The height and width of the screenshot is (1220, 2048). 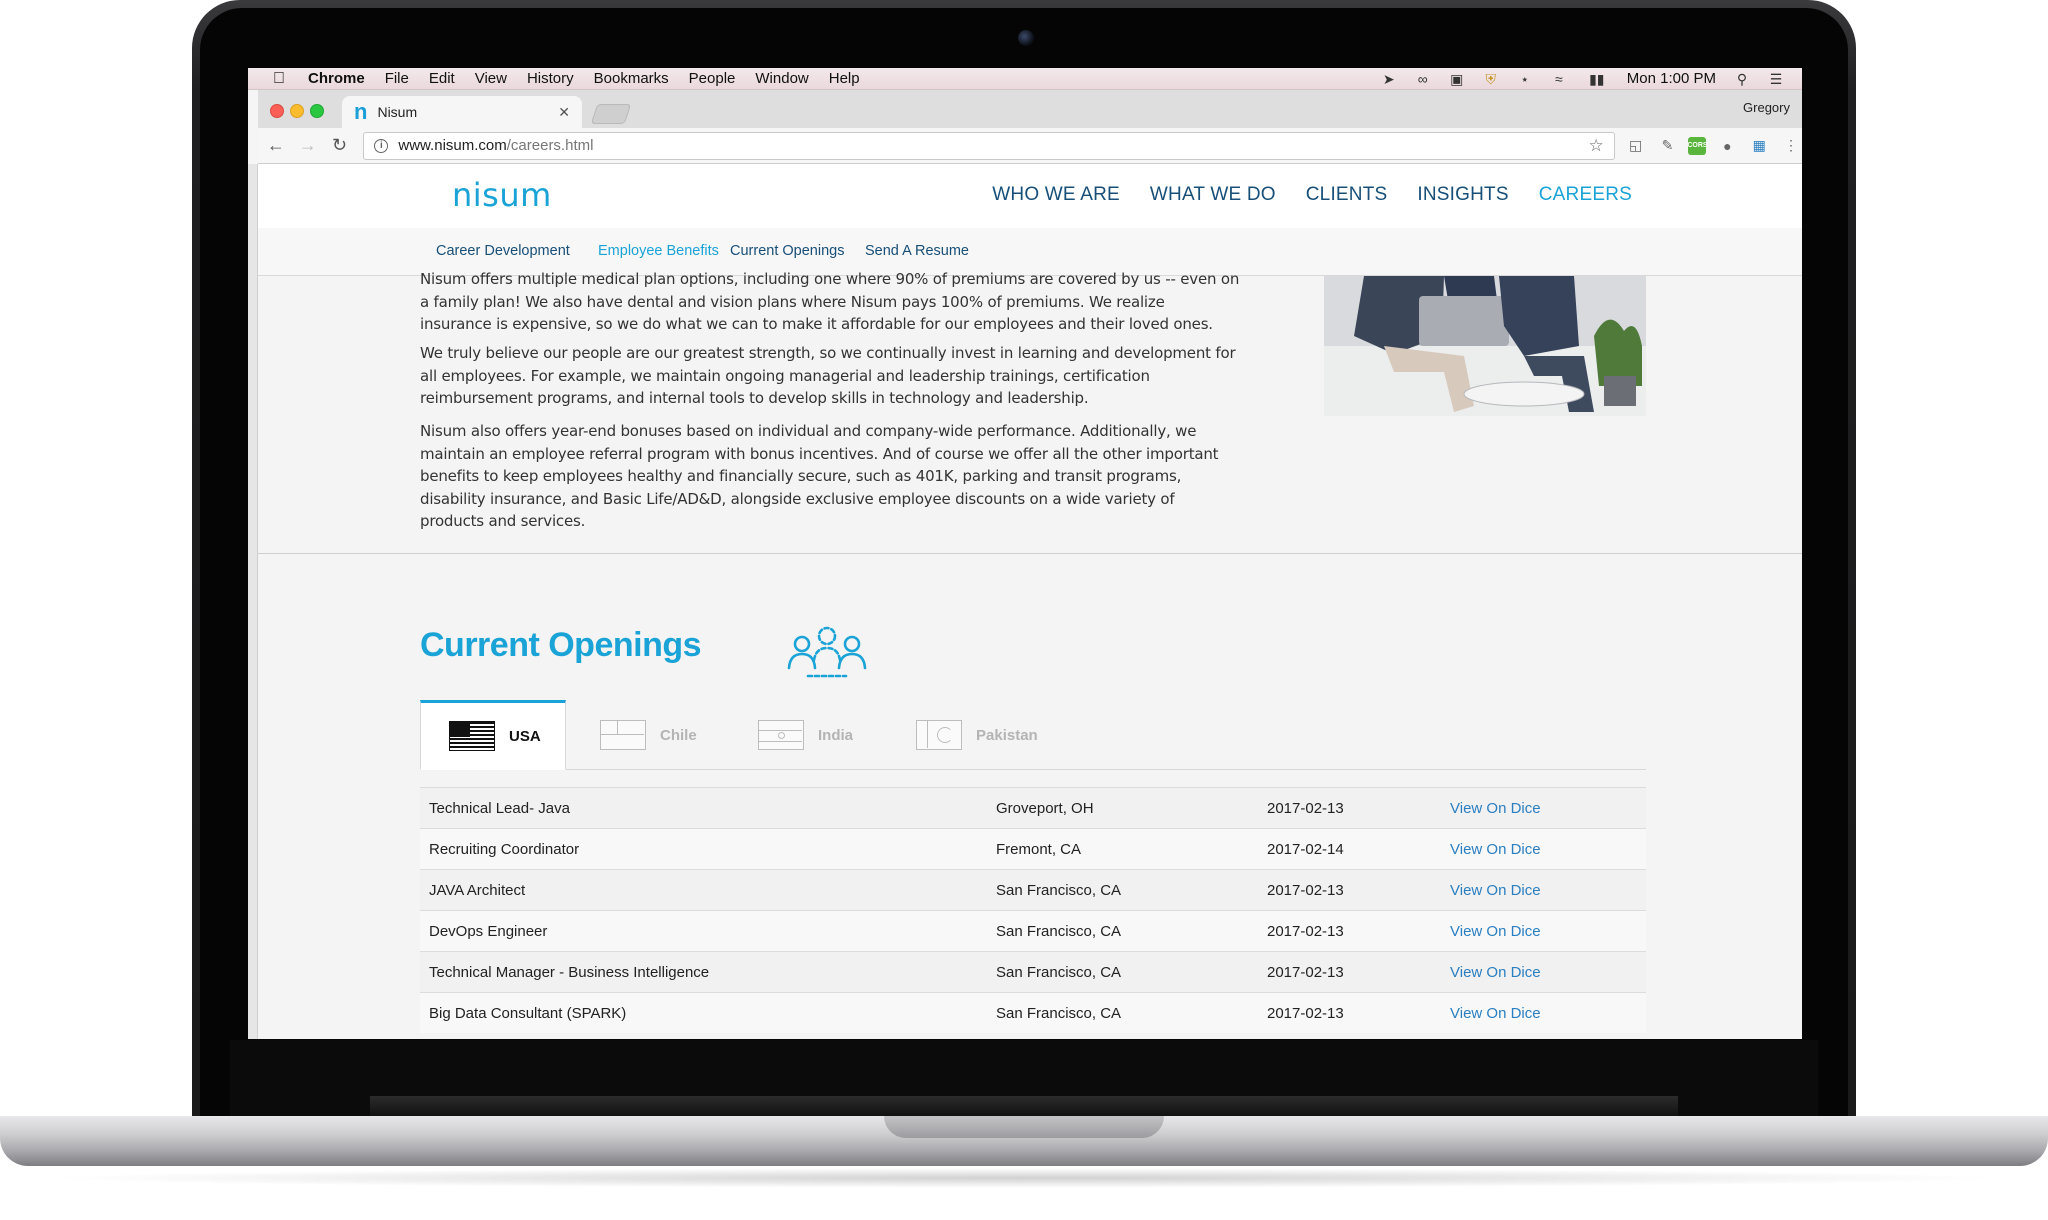 What do you see at coordinates (462, 112) in the screenshot?
I see `browser-tab-nisum: n Nisum ✕` at bounding box center [462, 112].